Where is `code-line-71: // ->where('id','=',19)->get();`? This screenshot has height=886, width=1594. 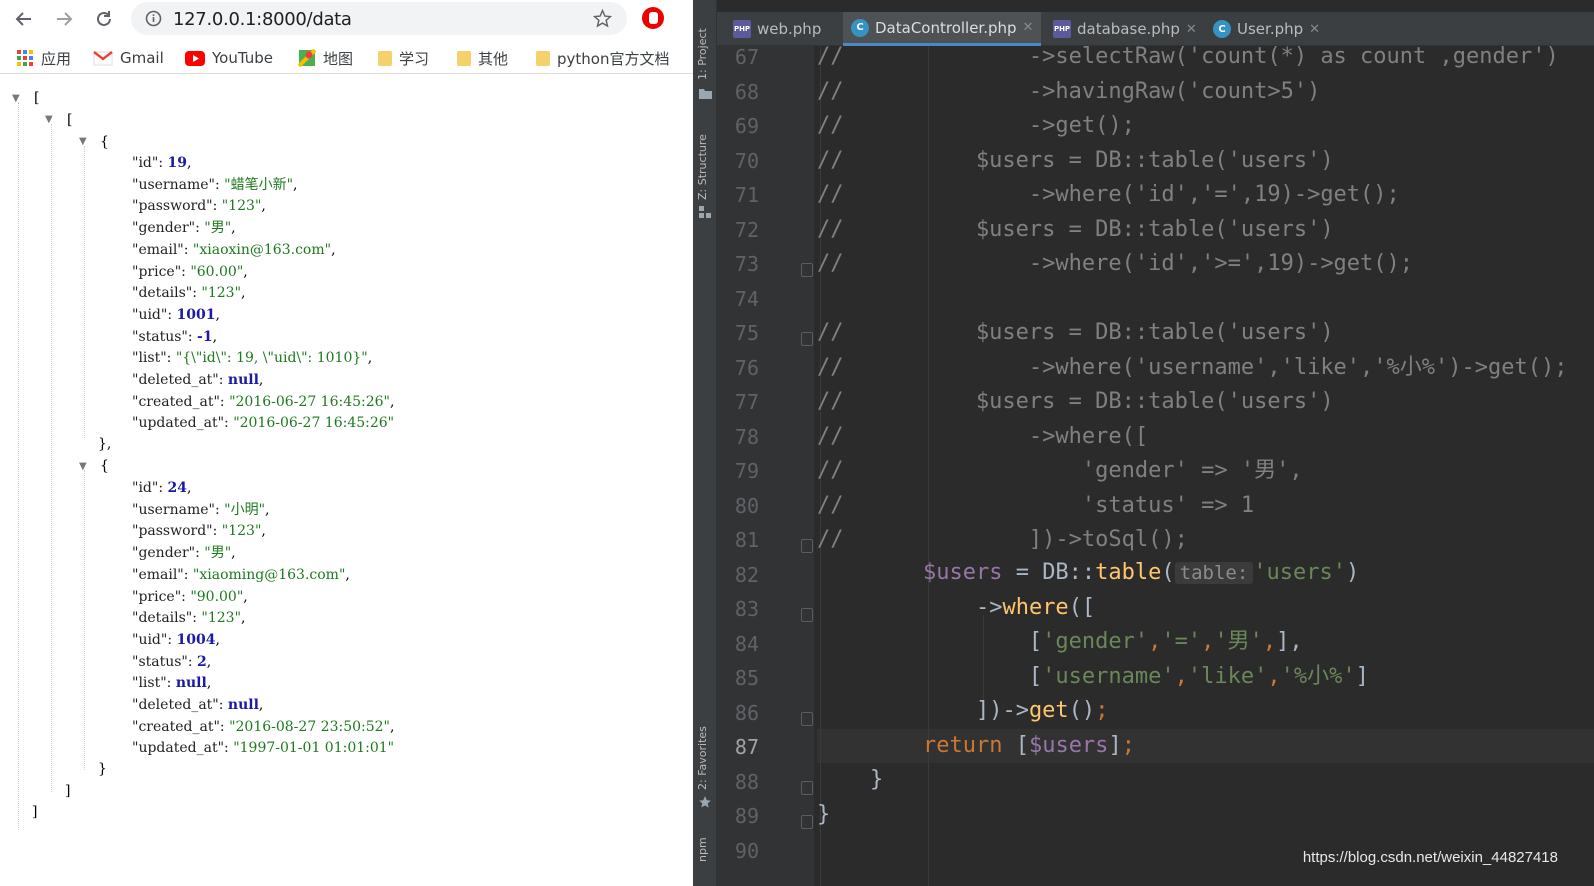 code-line-71: // ->where('id','=',19)->get(); is located at coordinates (1108, 194).